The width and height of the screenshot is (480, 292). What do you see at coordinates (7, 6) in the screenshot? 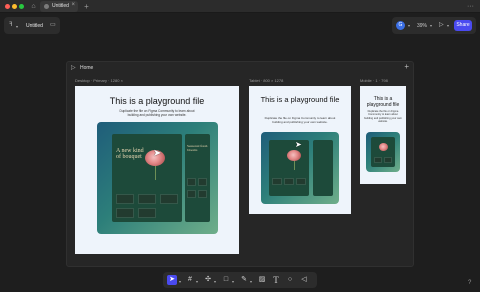
I see `close-window-button` at bounding box center [7, 6].